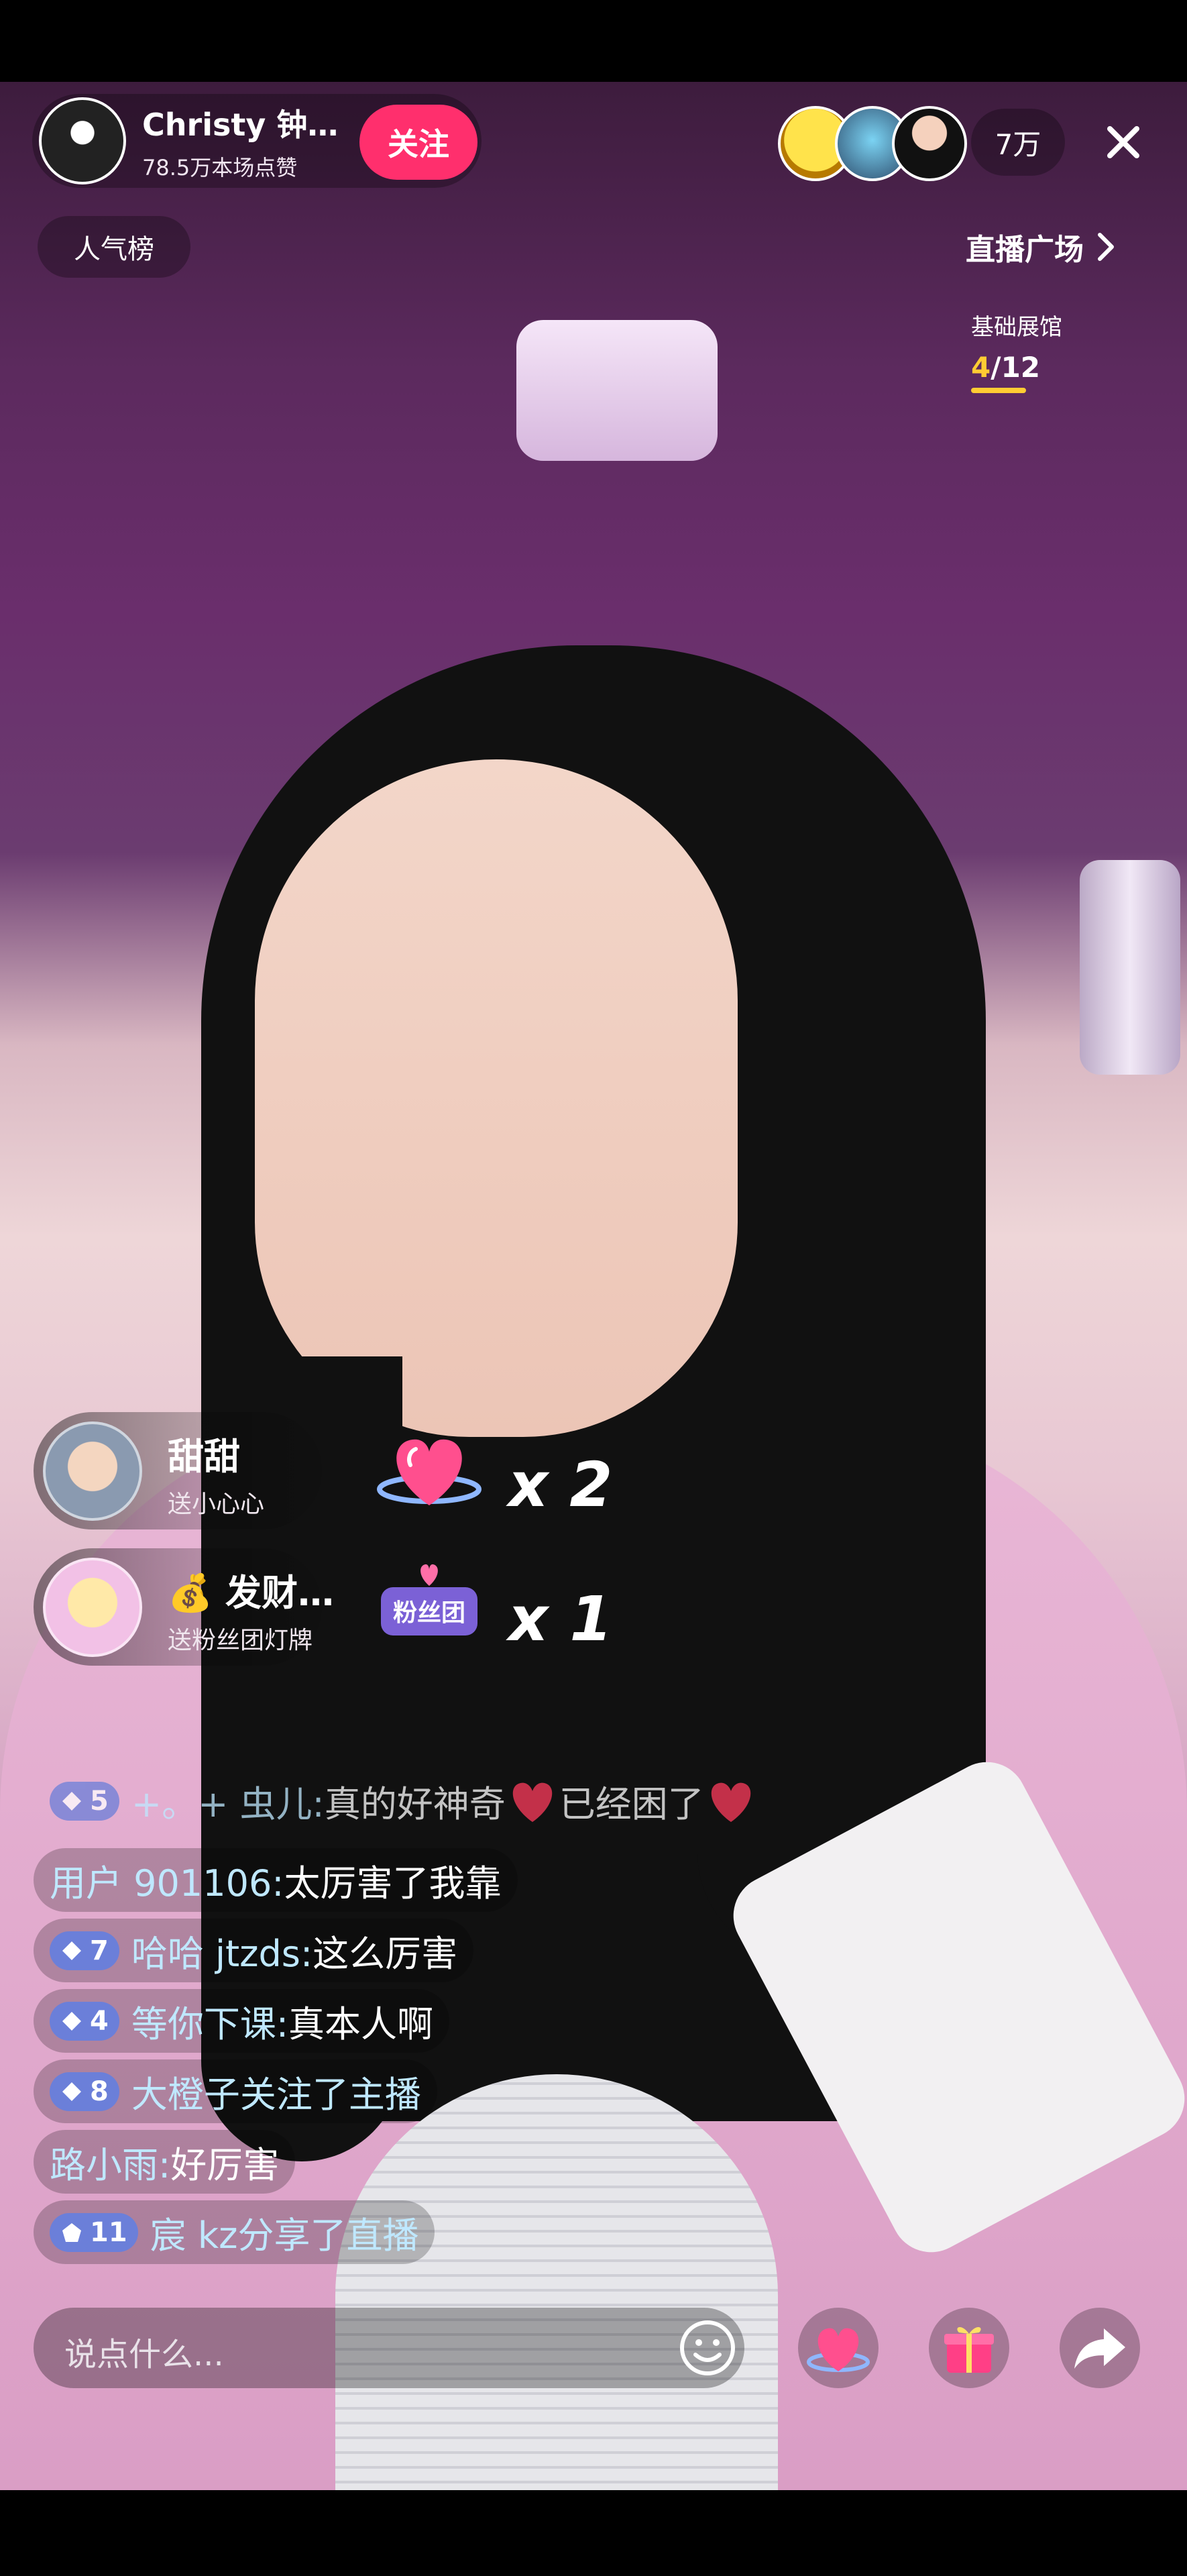 The height and width of the screenshot is (2576, 1187). I want to click on fan-club-badge-icon: 粉丝团, so click(430, 1603).